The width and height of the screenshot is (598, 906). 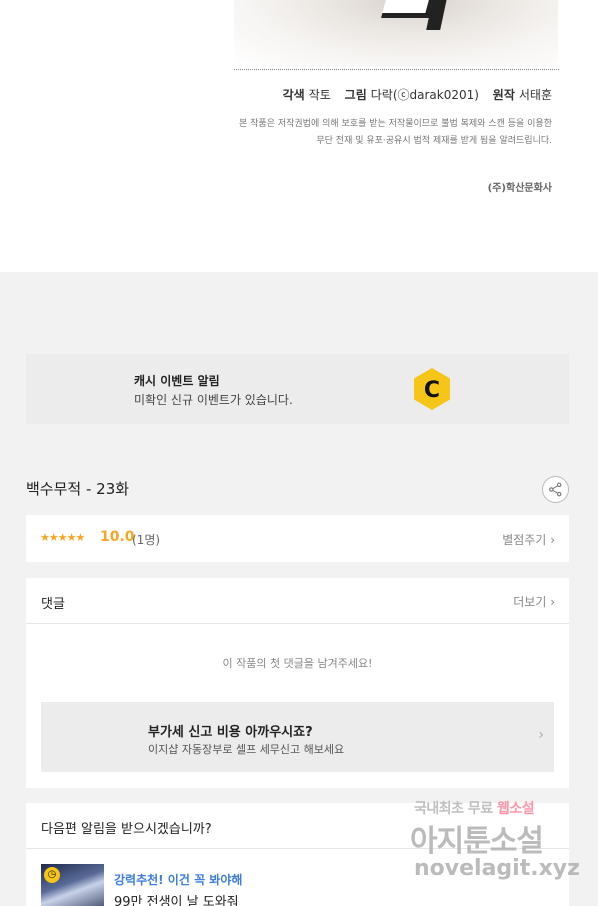 I want to click on adaptation-name: 작토, so click(x=319, y=95).